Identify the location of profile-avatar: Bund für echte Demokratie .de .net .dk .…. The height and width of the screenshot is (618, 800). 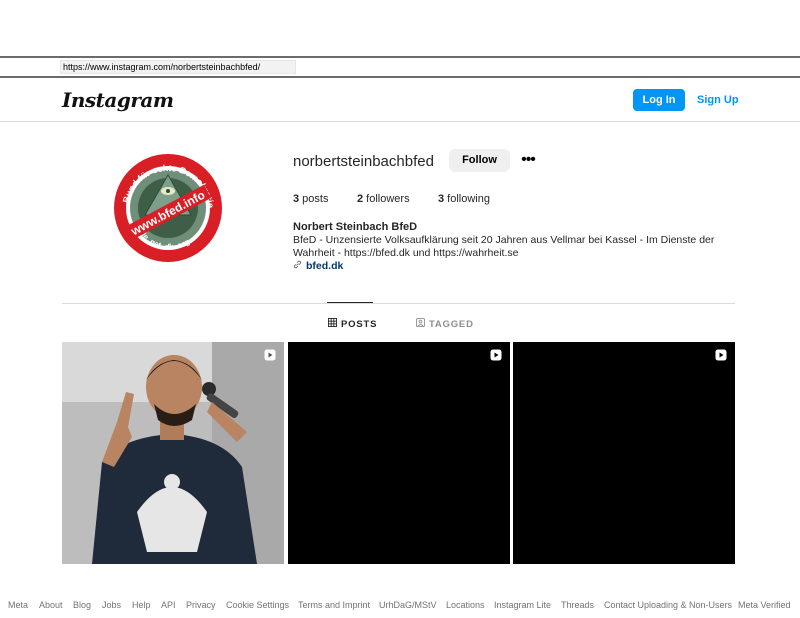
(168, 208).